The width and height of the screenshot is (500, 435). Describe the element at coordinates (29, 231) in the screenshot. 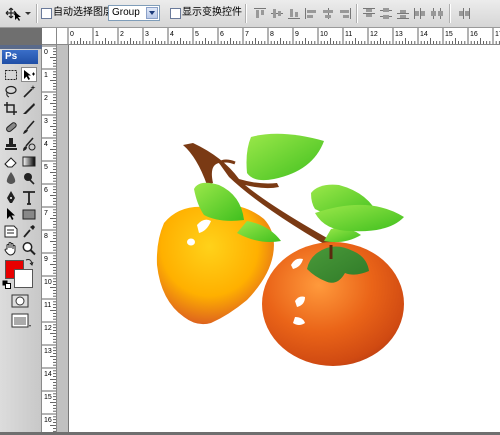

I see `eyedropper-icon` at that location.